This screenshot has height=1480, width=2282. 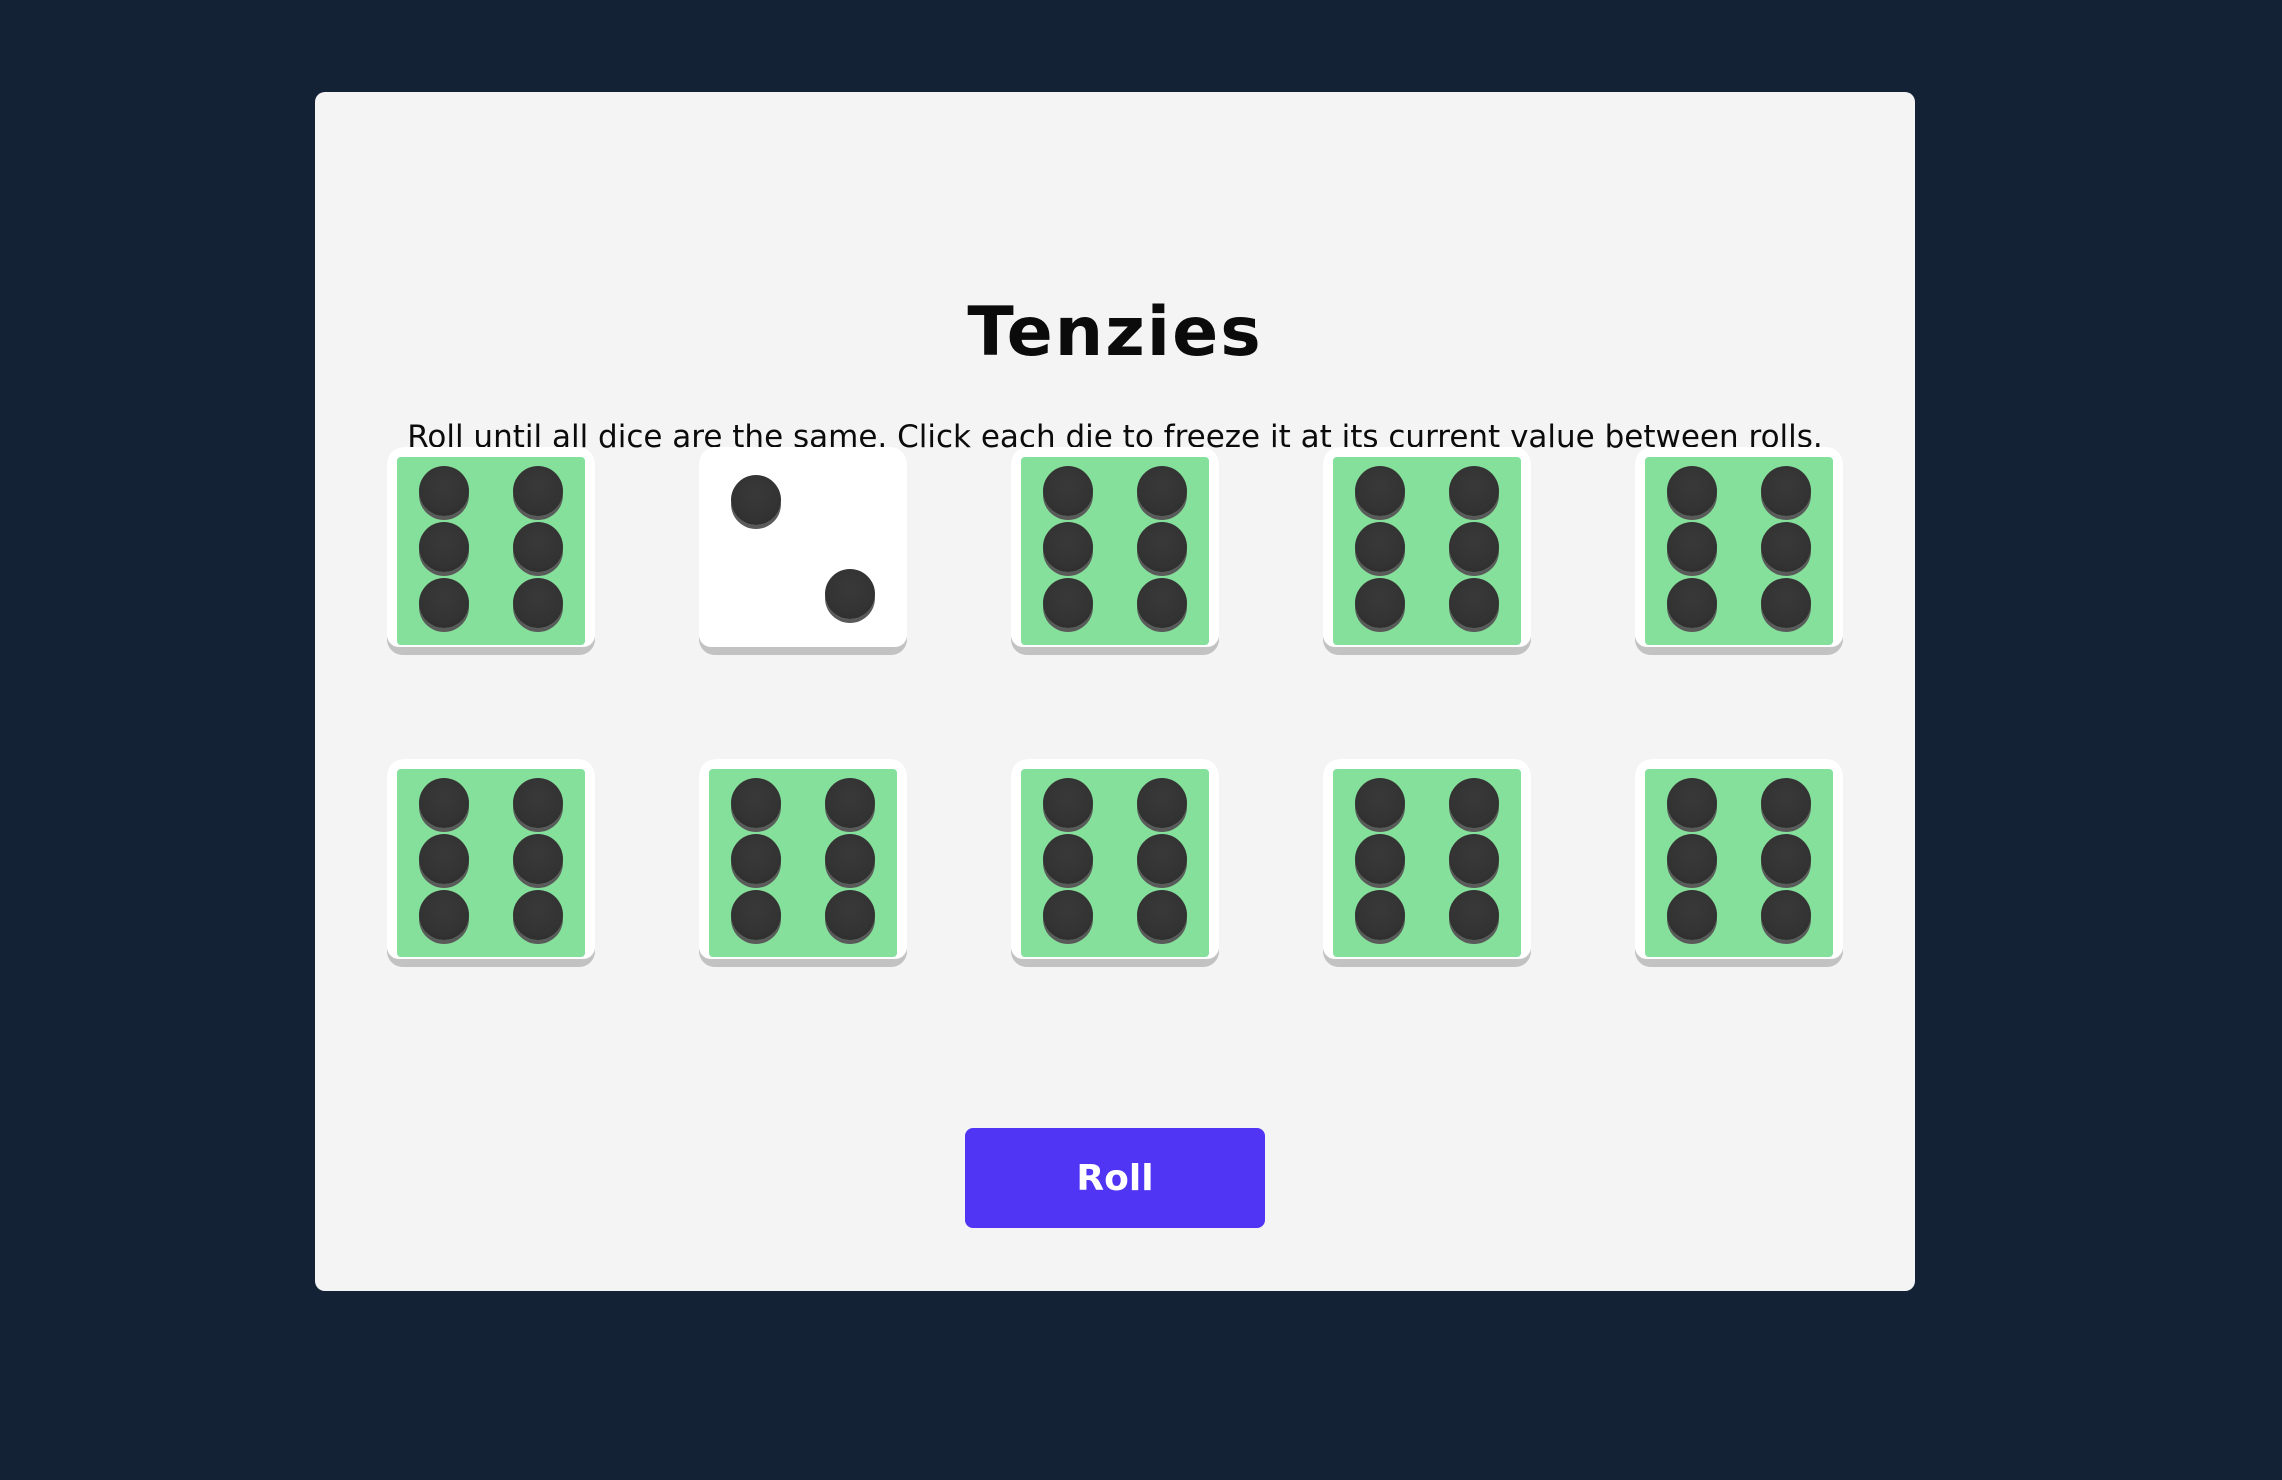 I want to click on roll-button: Roll, so click(x=1115, y=1178).